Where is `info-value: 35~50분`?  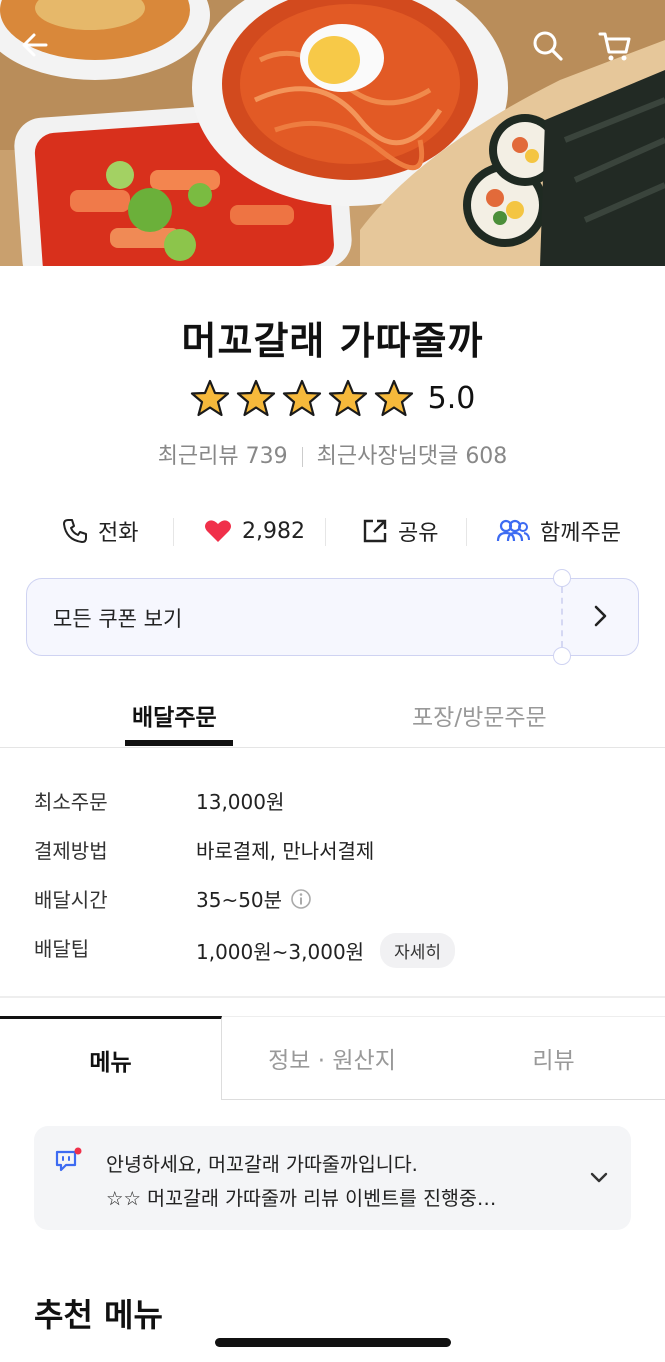 info-value: 35~50분 is located at coordinates (254, 898).